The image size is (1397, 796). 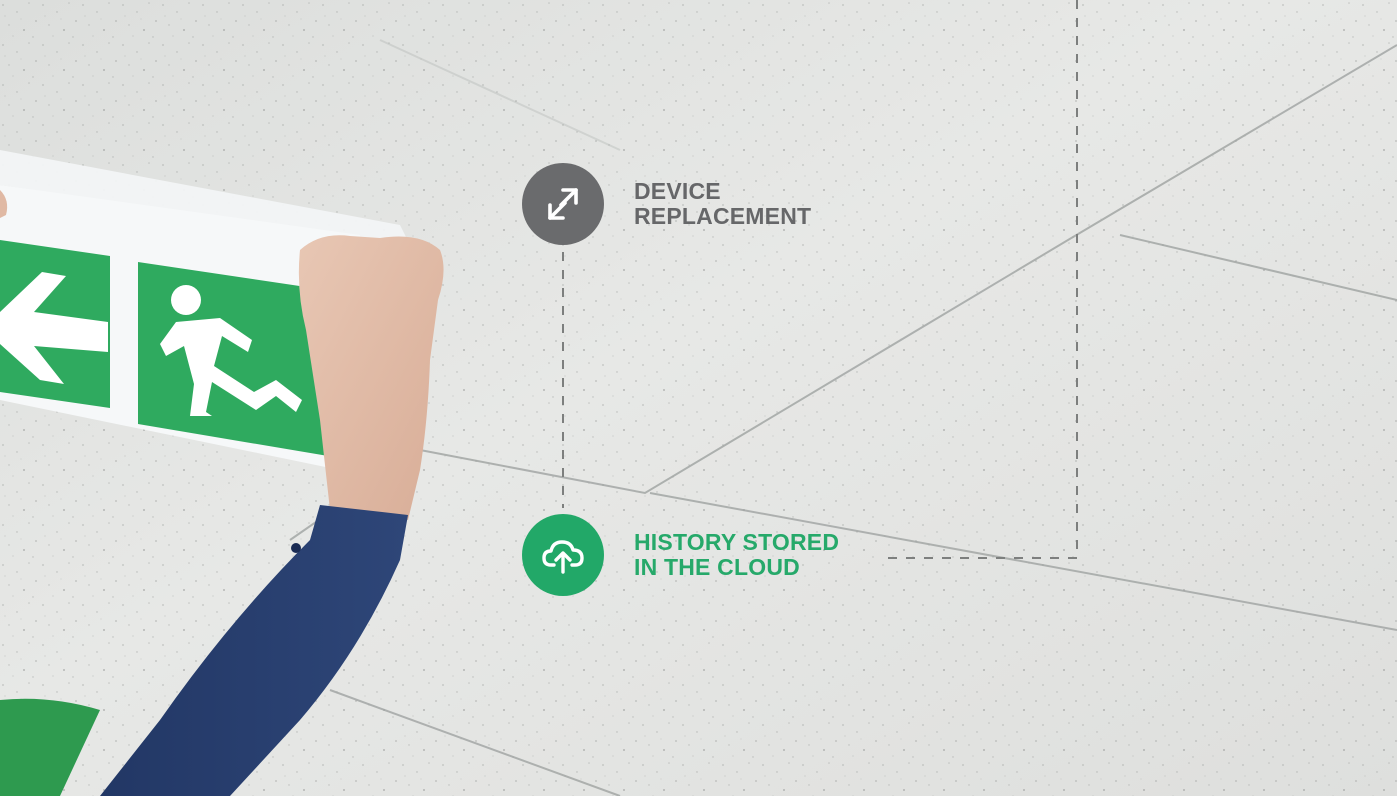 I want to click on device-replacement-step: DEVICE REPLACEMENT, so click(x=693, y=204).